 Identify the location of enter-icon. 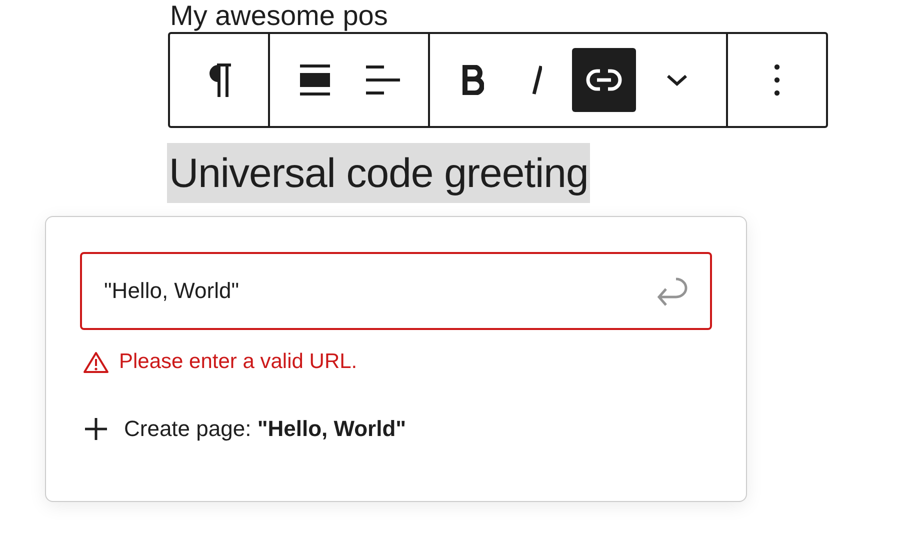
(673, 291).